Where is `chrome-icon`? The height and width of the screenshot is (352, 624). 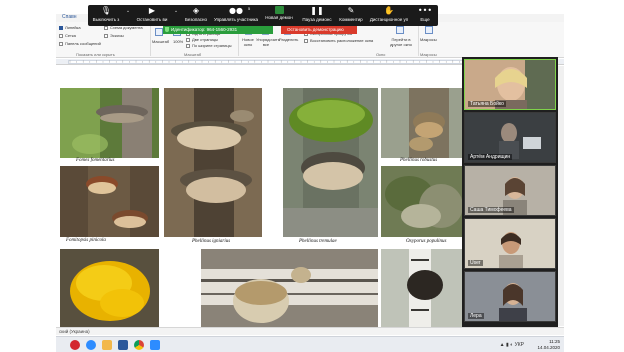 chrome-icon is located at coordinates (139, 345).